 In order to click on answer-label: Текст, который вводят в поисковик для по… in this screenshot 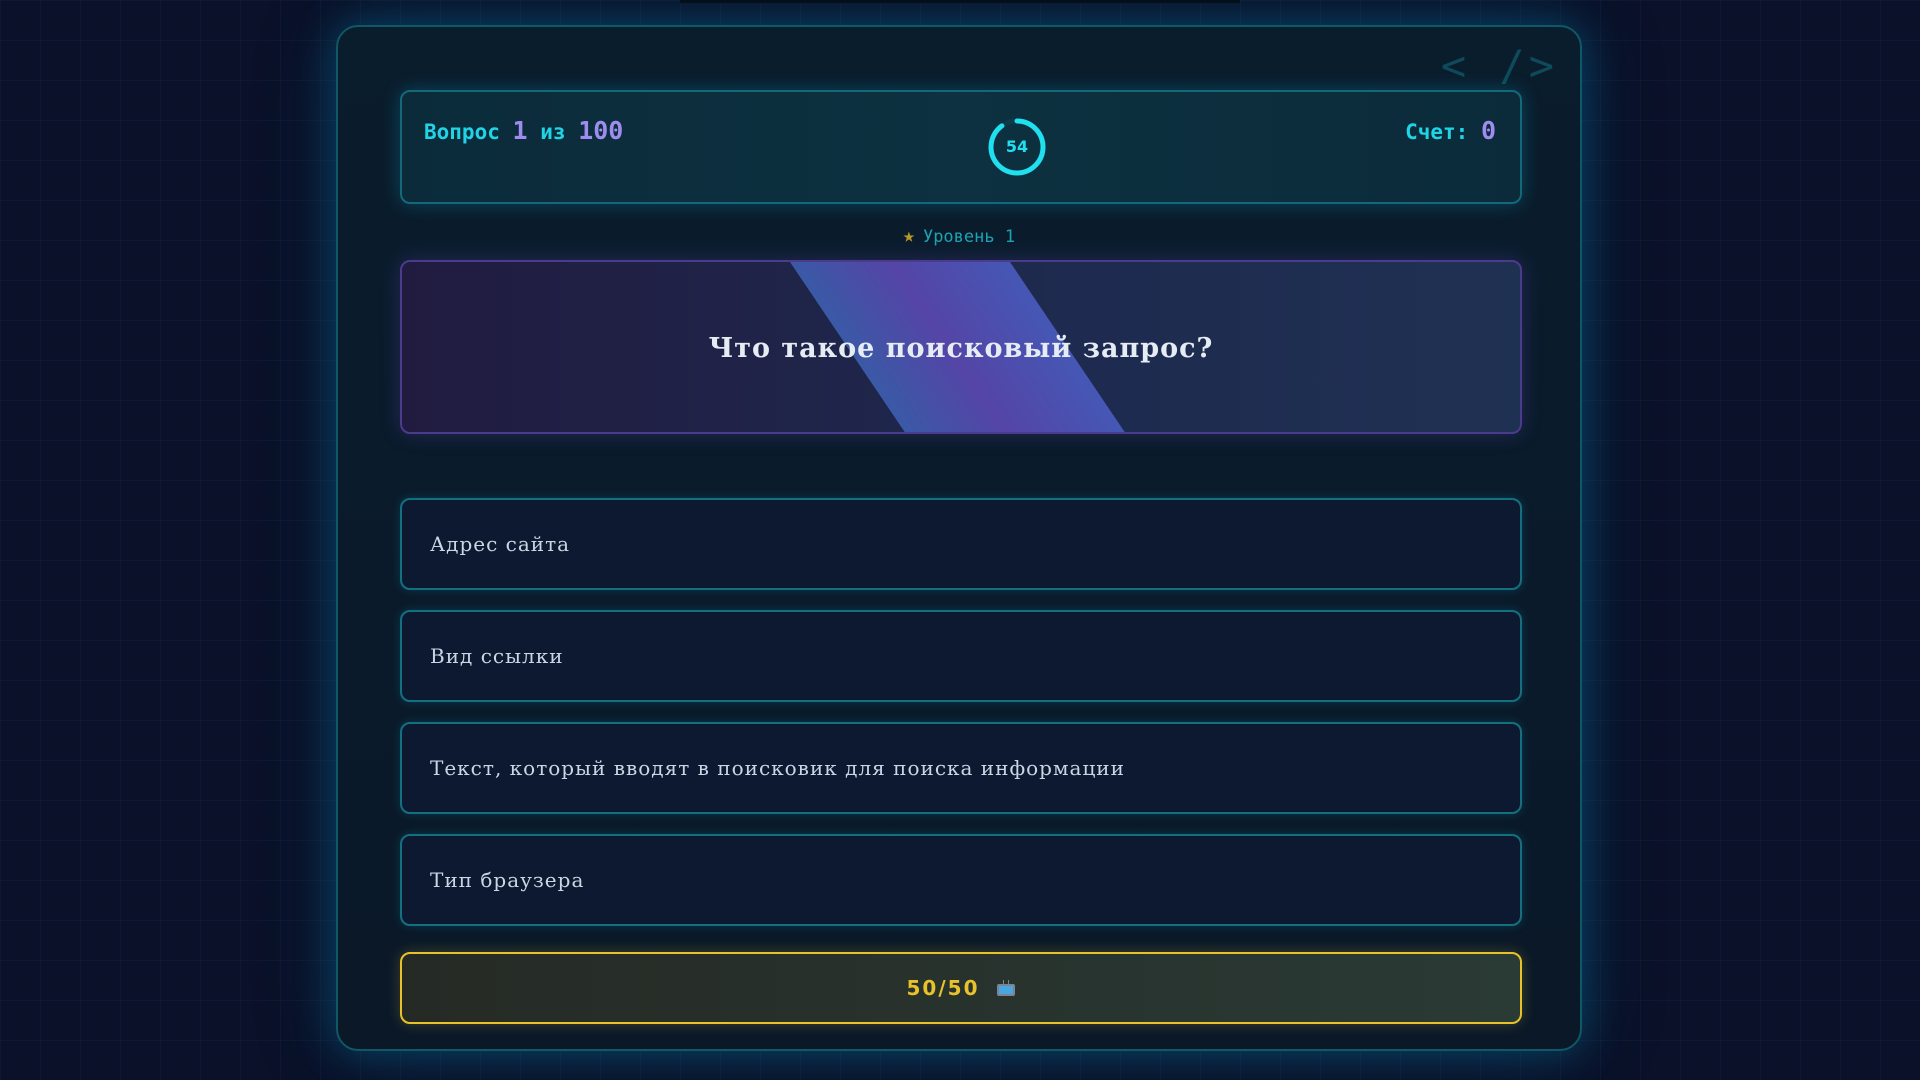, I will do `click(777, 768)`.